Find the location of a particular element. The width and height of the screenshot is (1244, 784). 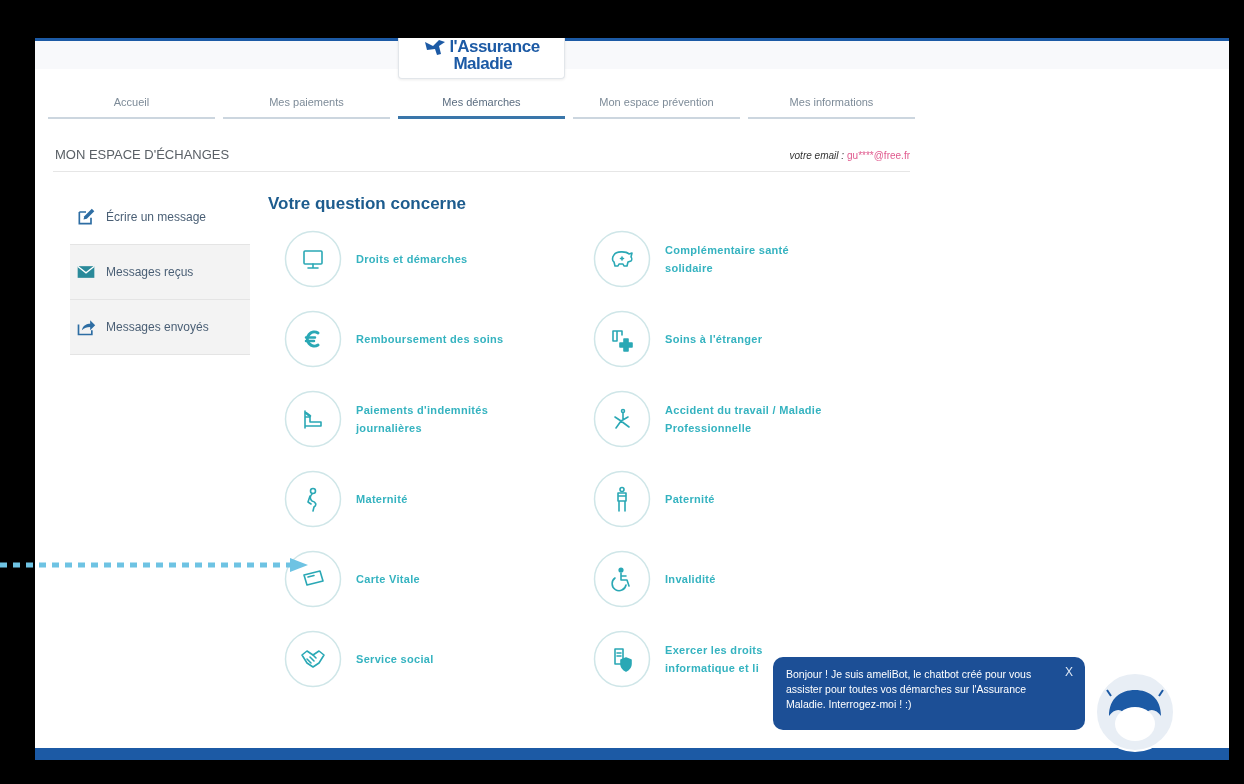

section-title: MON ESPACE D'ÉCHANGES is located at coordinates (142, 154).